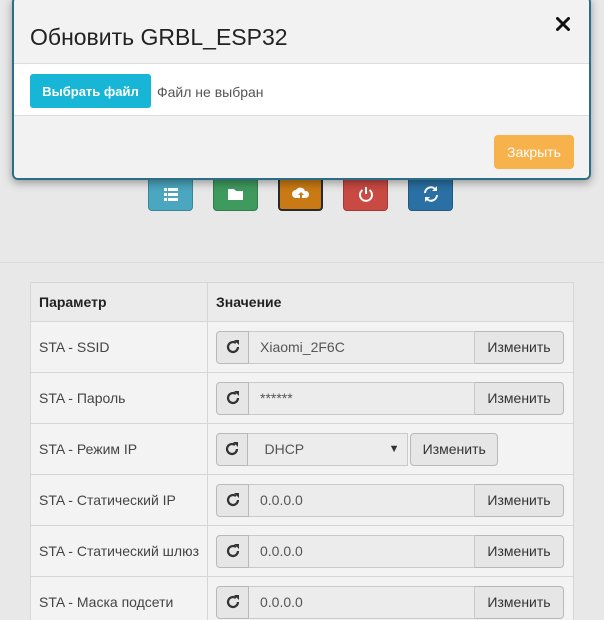  I want to click on dialog-title: Обновить GRBL_ESP32, so click(159, 37).